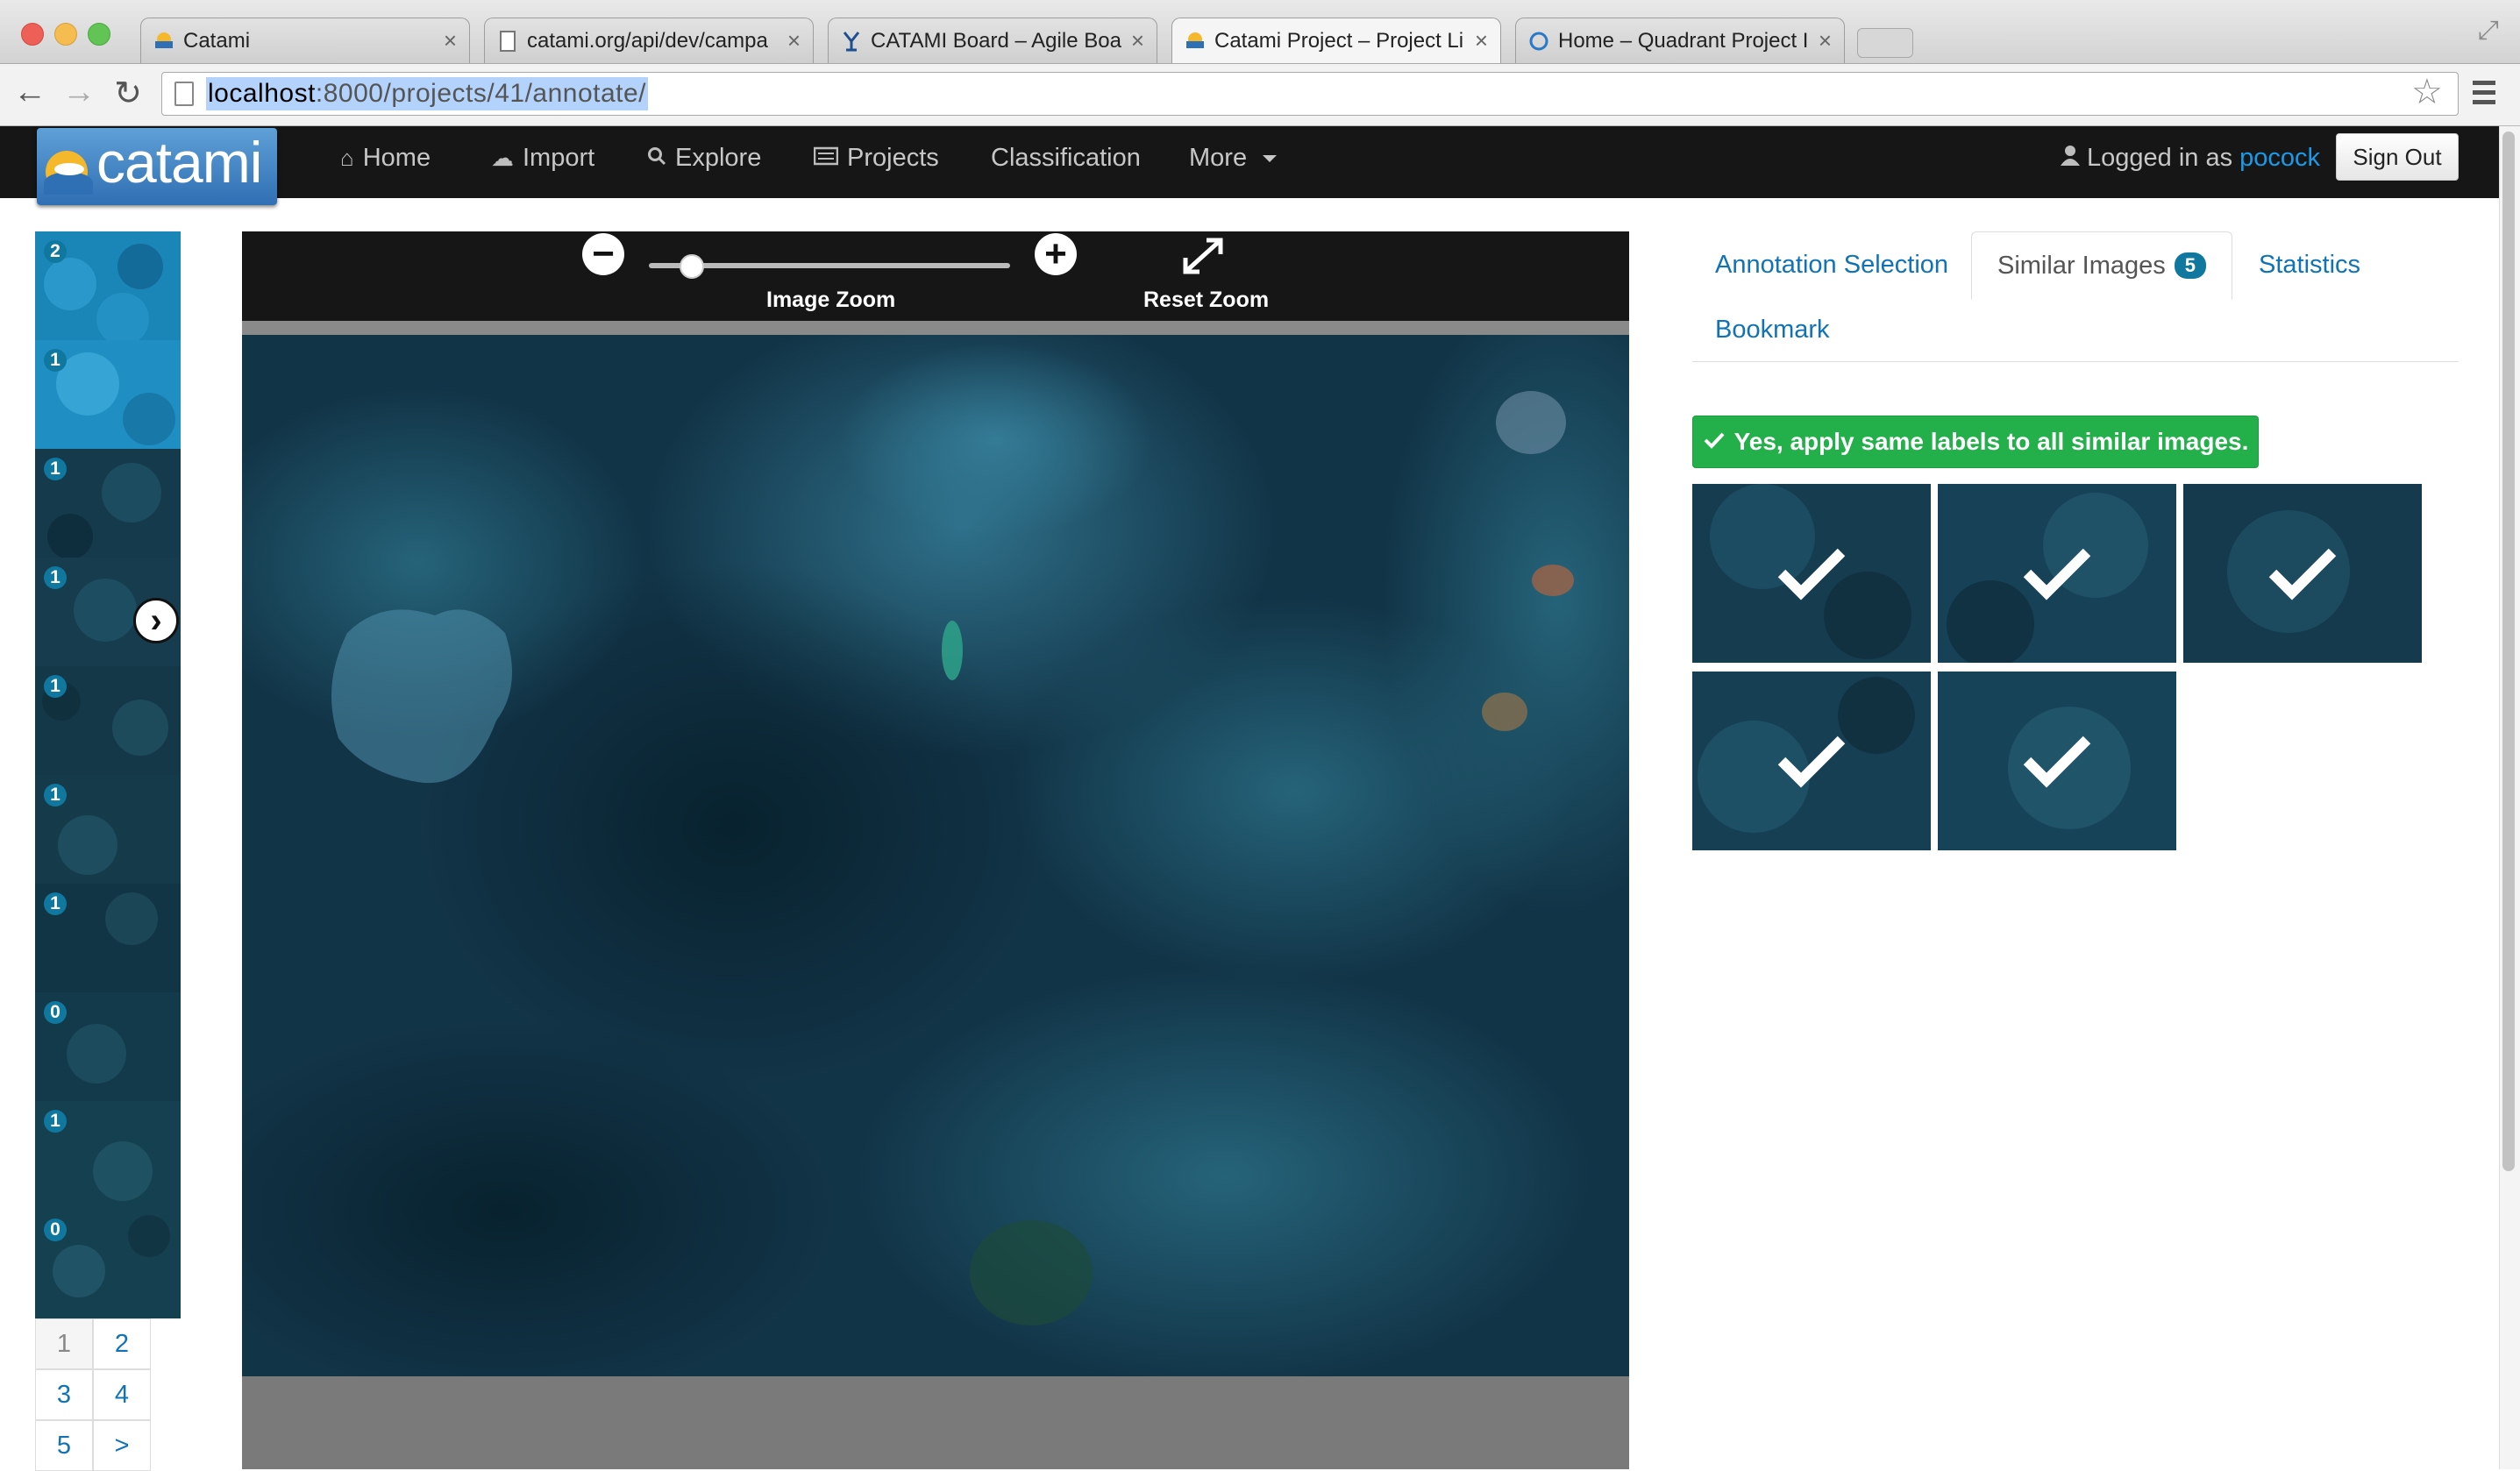  Describe the element at coordinates (603, 253) in the screenshot. I see `zoom-out-icon: −` at that location.